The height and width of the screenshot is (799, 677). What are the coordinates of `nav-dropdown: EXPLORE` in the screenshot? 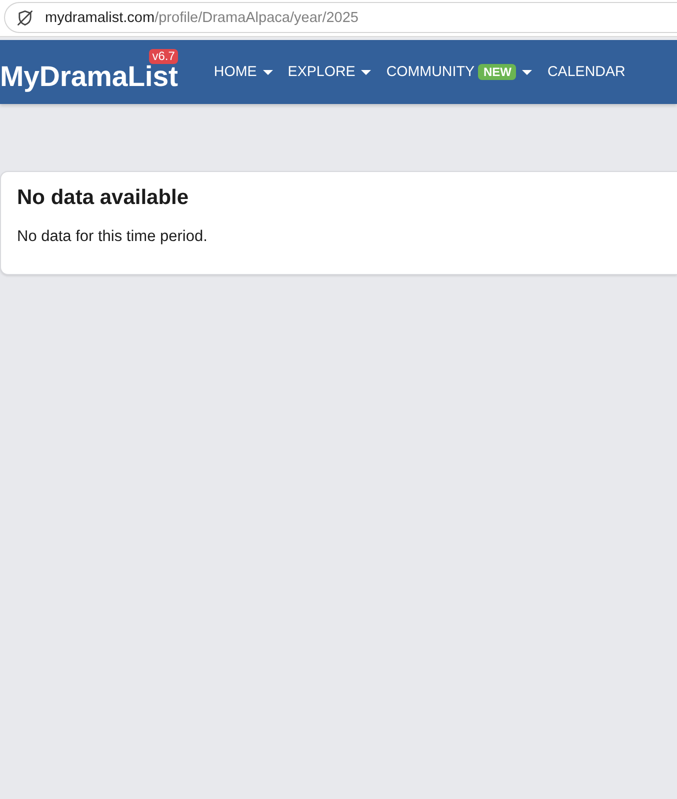 It's located at (330, 72).